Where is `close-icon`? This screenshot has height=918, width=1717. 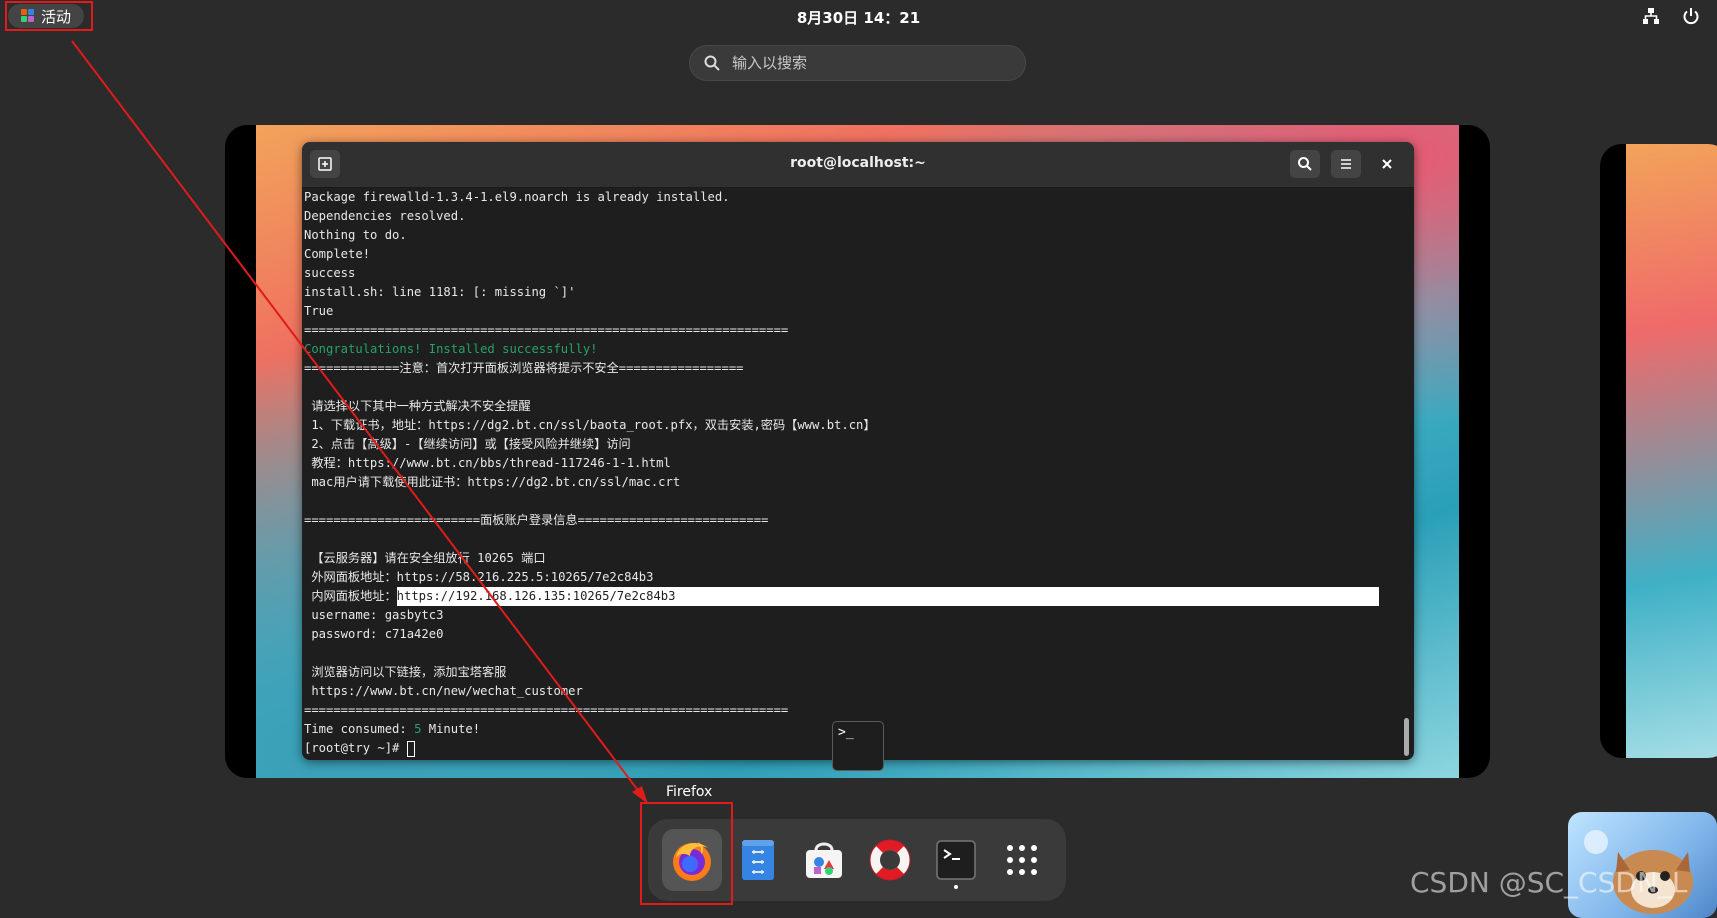
close-icon is located at coordinates (1387, 164).